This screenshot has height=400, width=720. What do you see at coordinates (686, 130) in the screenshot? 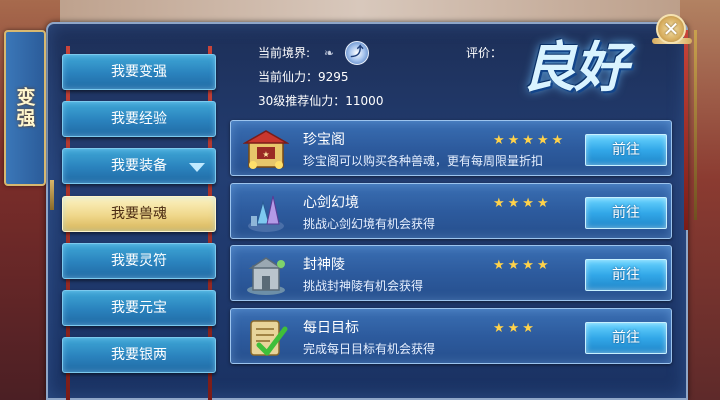
I see `panel-rod-red` at bounding box center [686, 130].